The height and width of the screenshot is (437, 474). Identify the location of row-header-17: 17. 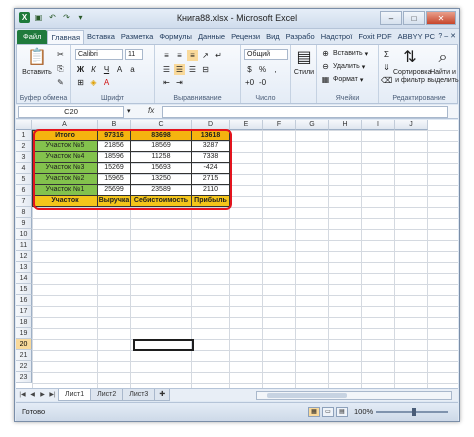
(24, 311).